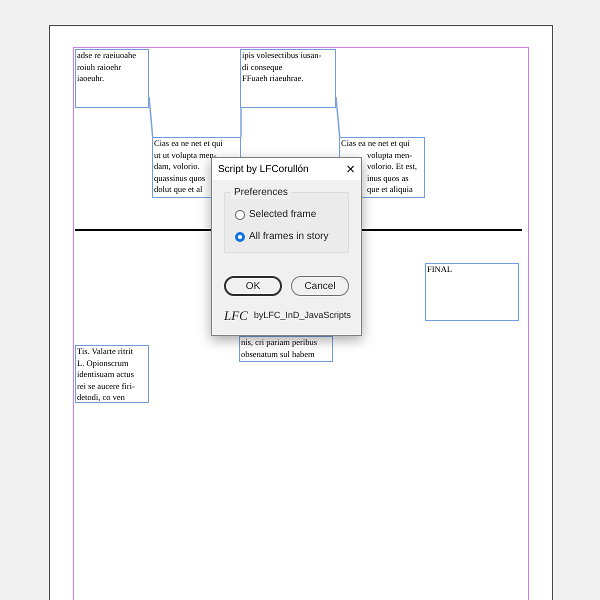  I want to click on frame-text-line: L. Opionscrum, so click(102, 363).